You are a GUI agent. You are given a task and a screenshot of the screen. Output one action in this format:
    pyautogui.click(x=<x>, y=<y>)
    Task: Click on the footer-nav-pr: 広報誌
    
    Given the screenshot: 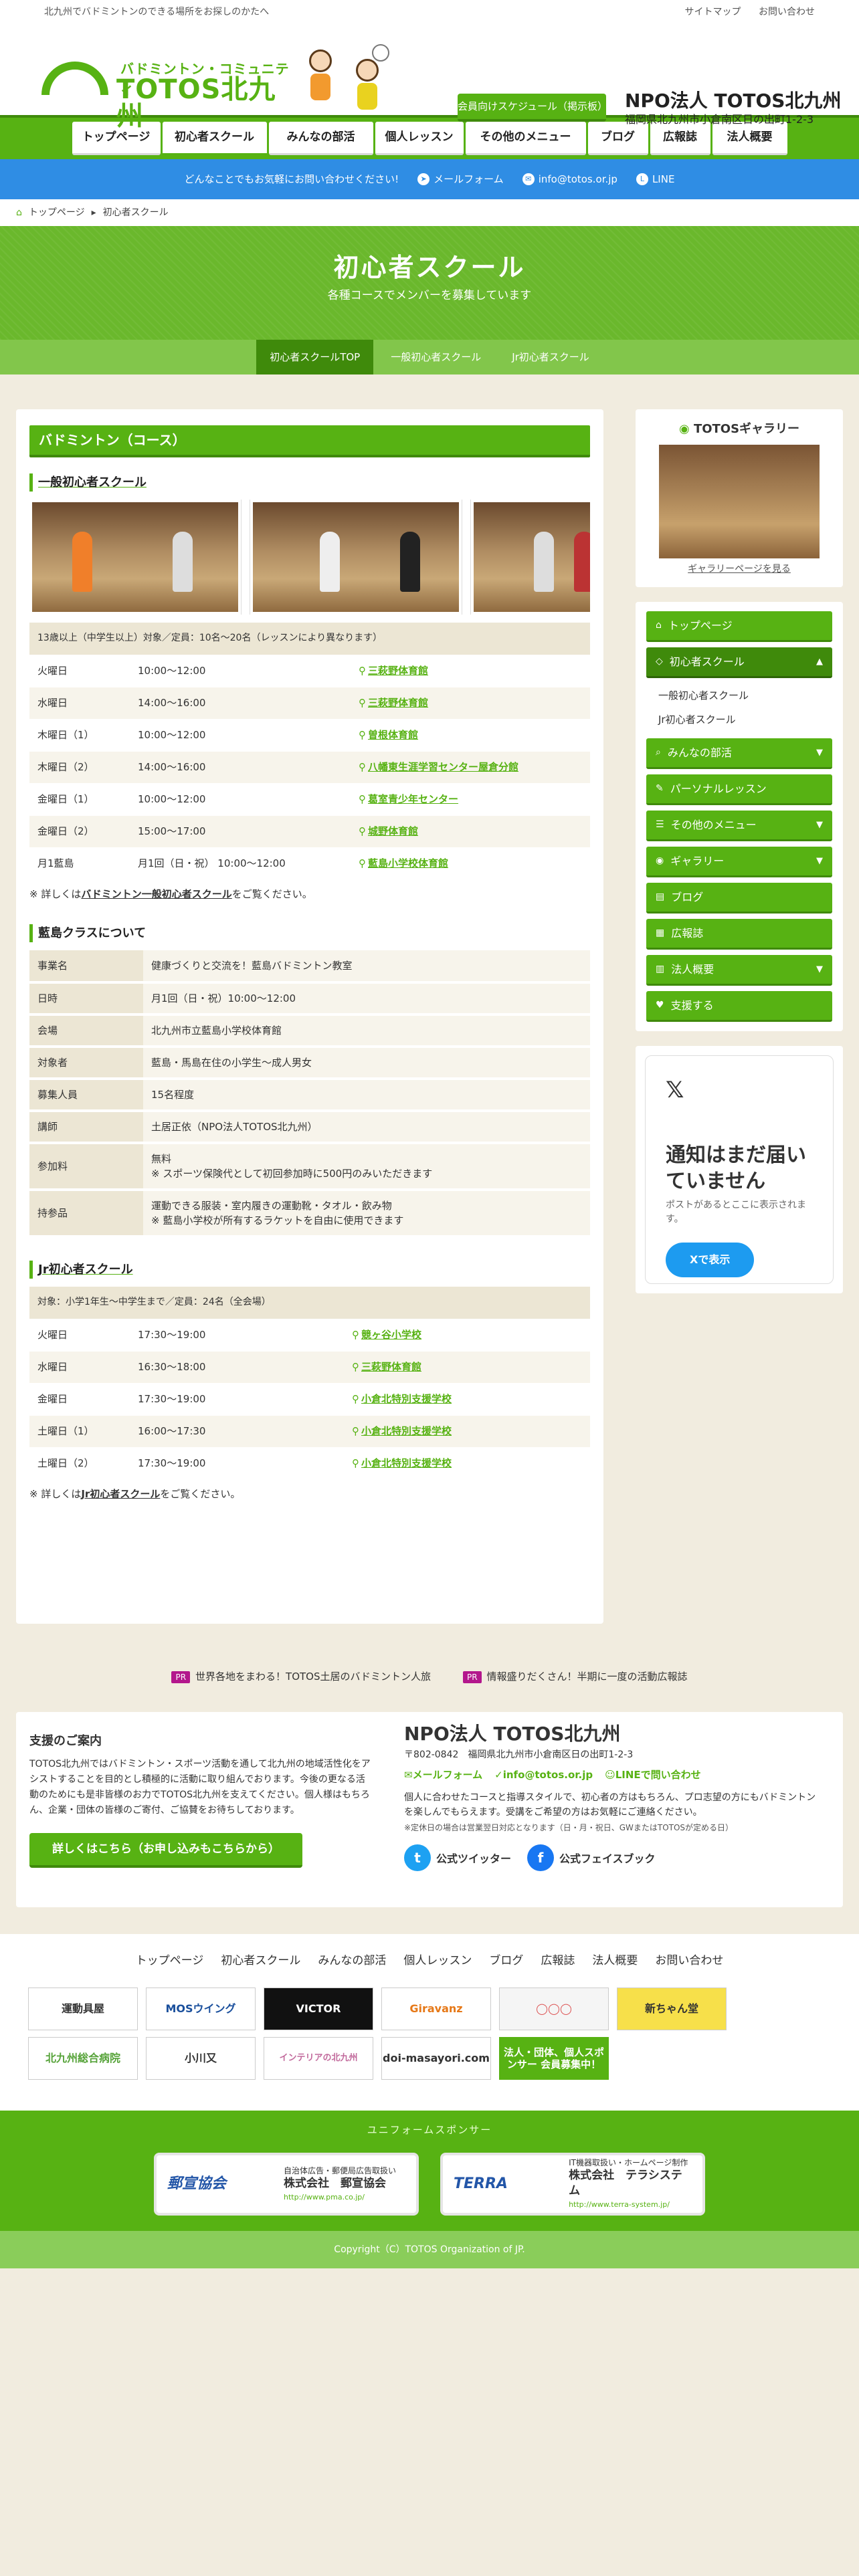 What is the action you would take?
    pyautogui.click(x=558, y=1961)
    